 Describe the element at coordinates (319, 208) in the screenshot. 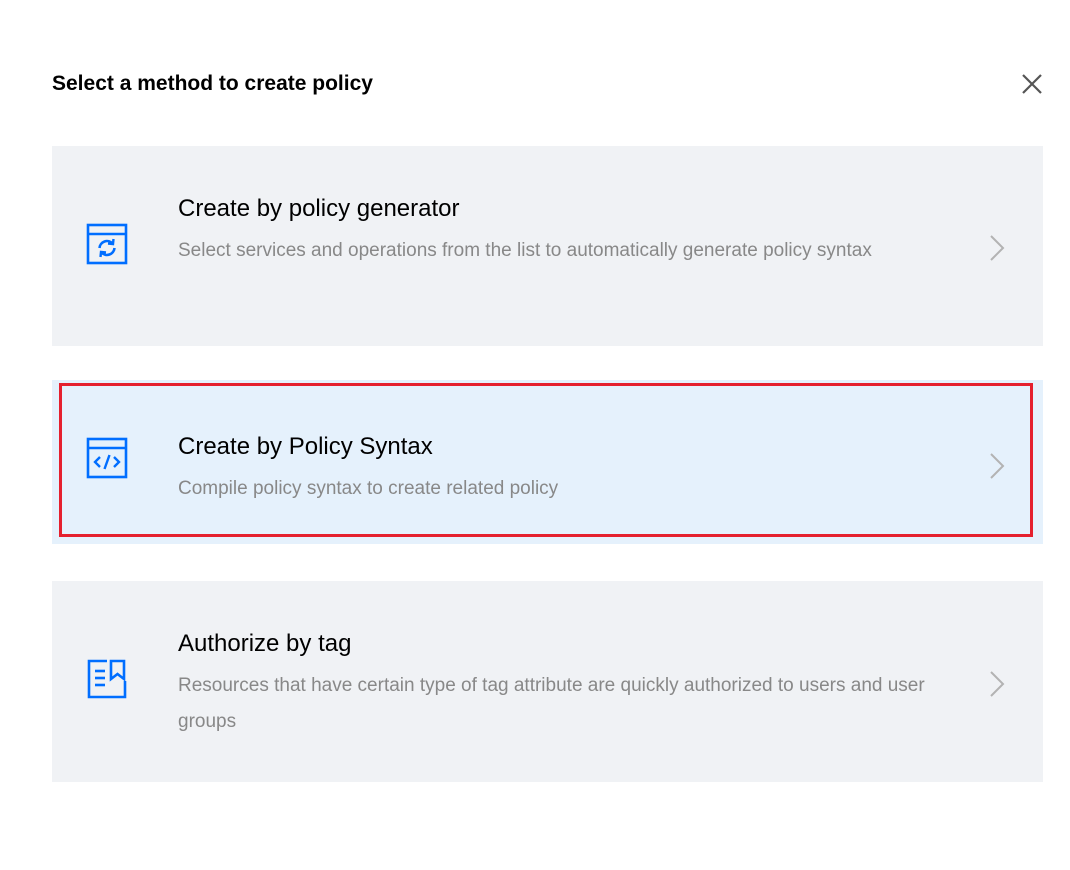

I see `option-title: Create by policy generator` at that location.